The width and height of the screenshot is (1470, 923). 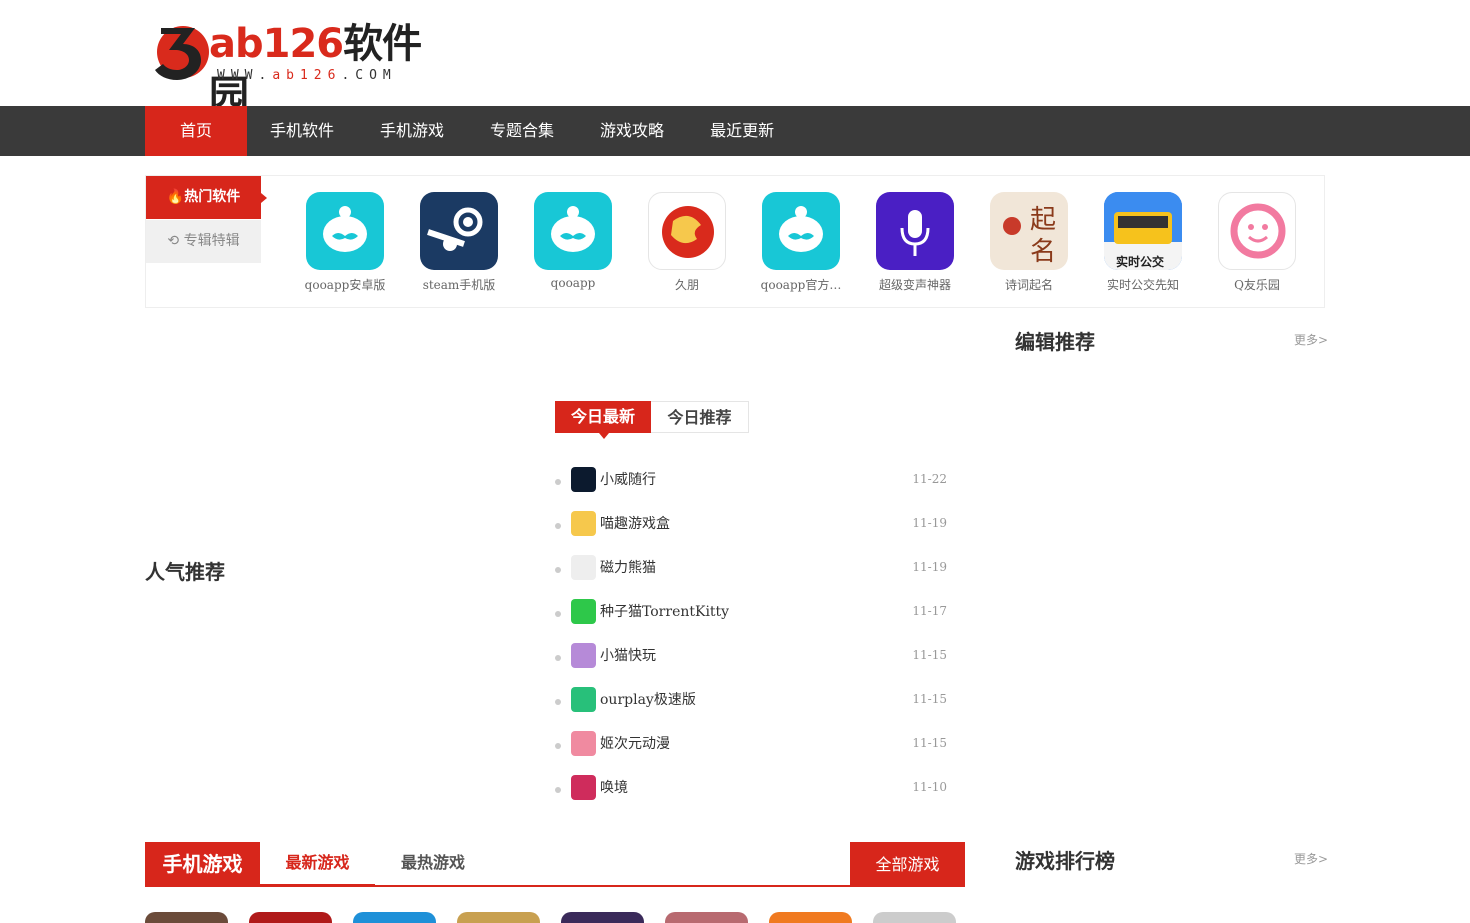 What do you see at coordinates (206, 197) in the screenshot?
I see `tab-hot-software: 🔥热门软件` at bounding box center [206, 197].